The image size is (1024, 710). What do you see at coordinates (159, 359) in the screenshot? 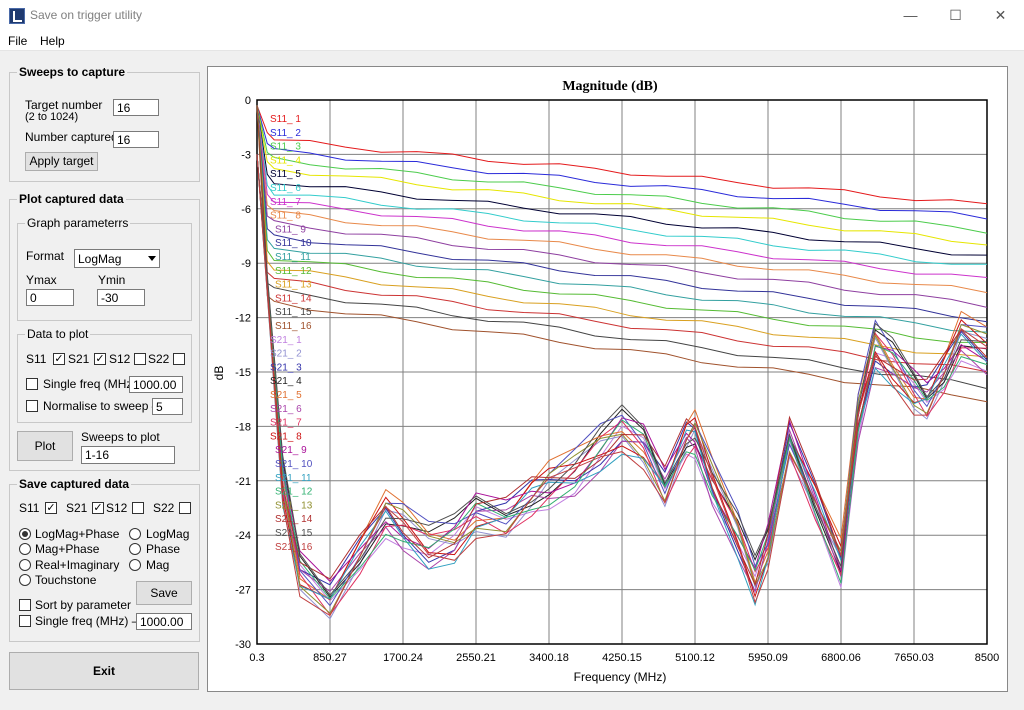
I see `plot-s22-label: S22` at bounding box center [159, 359].